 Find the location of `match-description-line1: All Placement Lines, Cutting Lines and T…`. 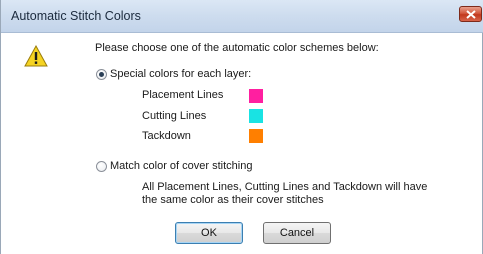

match-description-line1: All Placement Lines, Cutting Lines and T… is located at coordinates (285, 187).